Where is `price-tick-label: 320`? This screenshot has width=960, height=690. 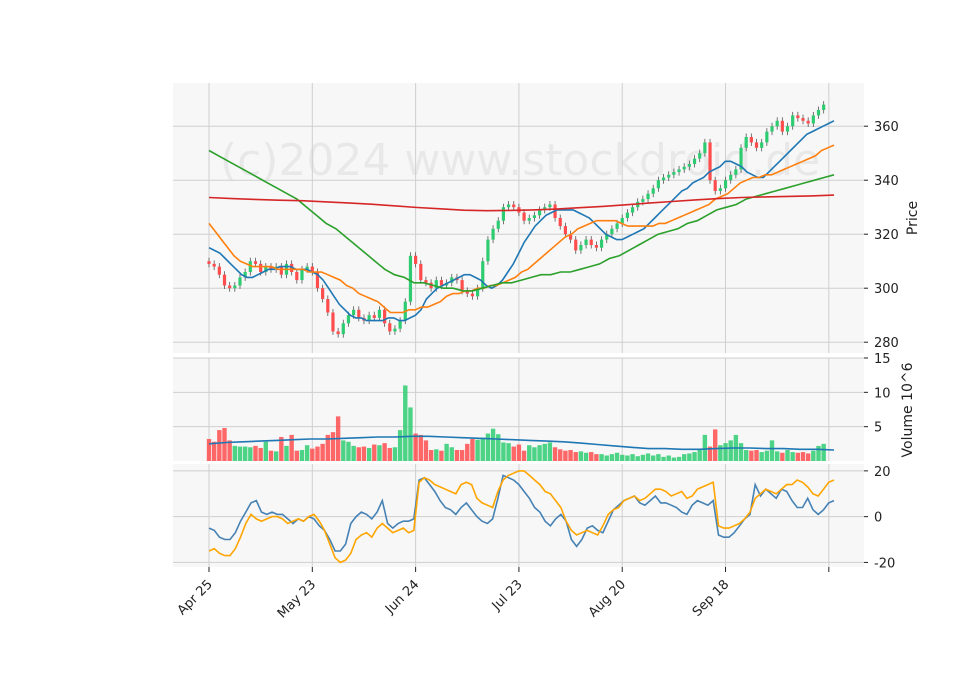
price-tick-label: 320 is located at coordinates (886, 235).